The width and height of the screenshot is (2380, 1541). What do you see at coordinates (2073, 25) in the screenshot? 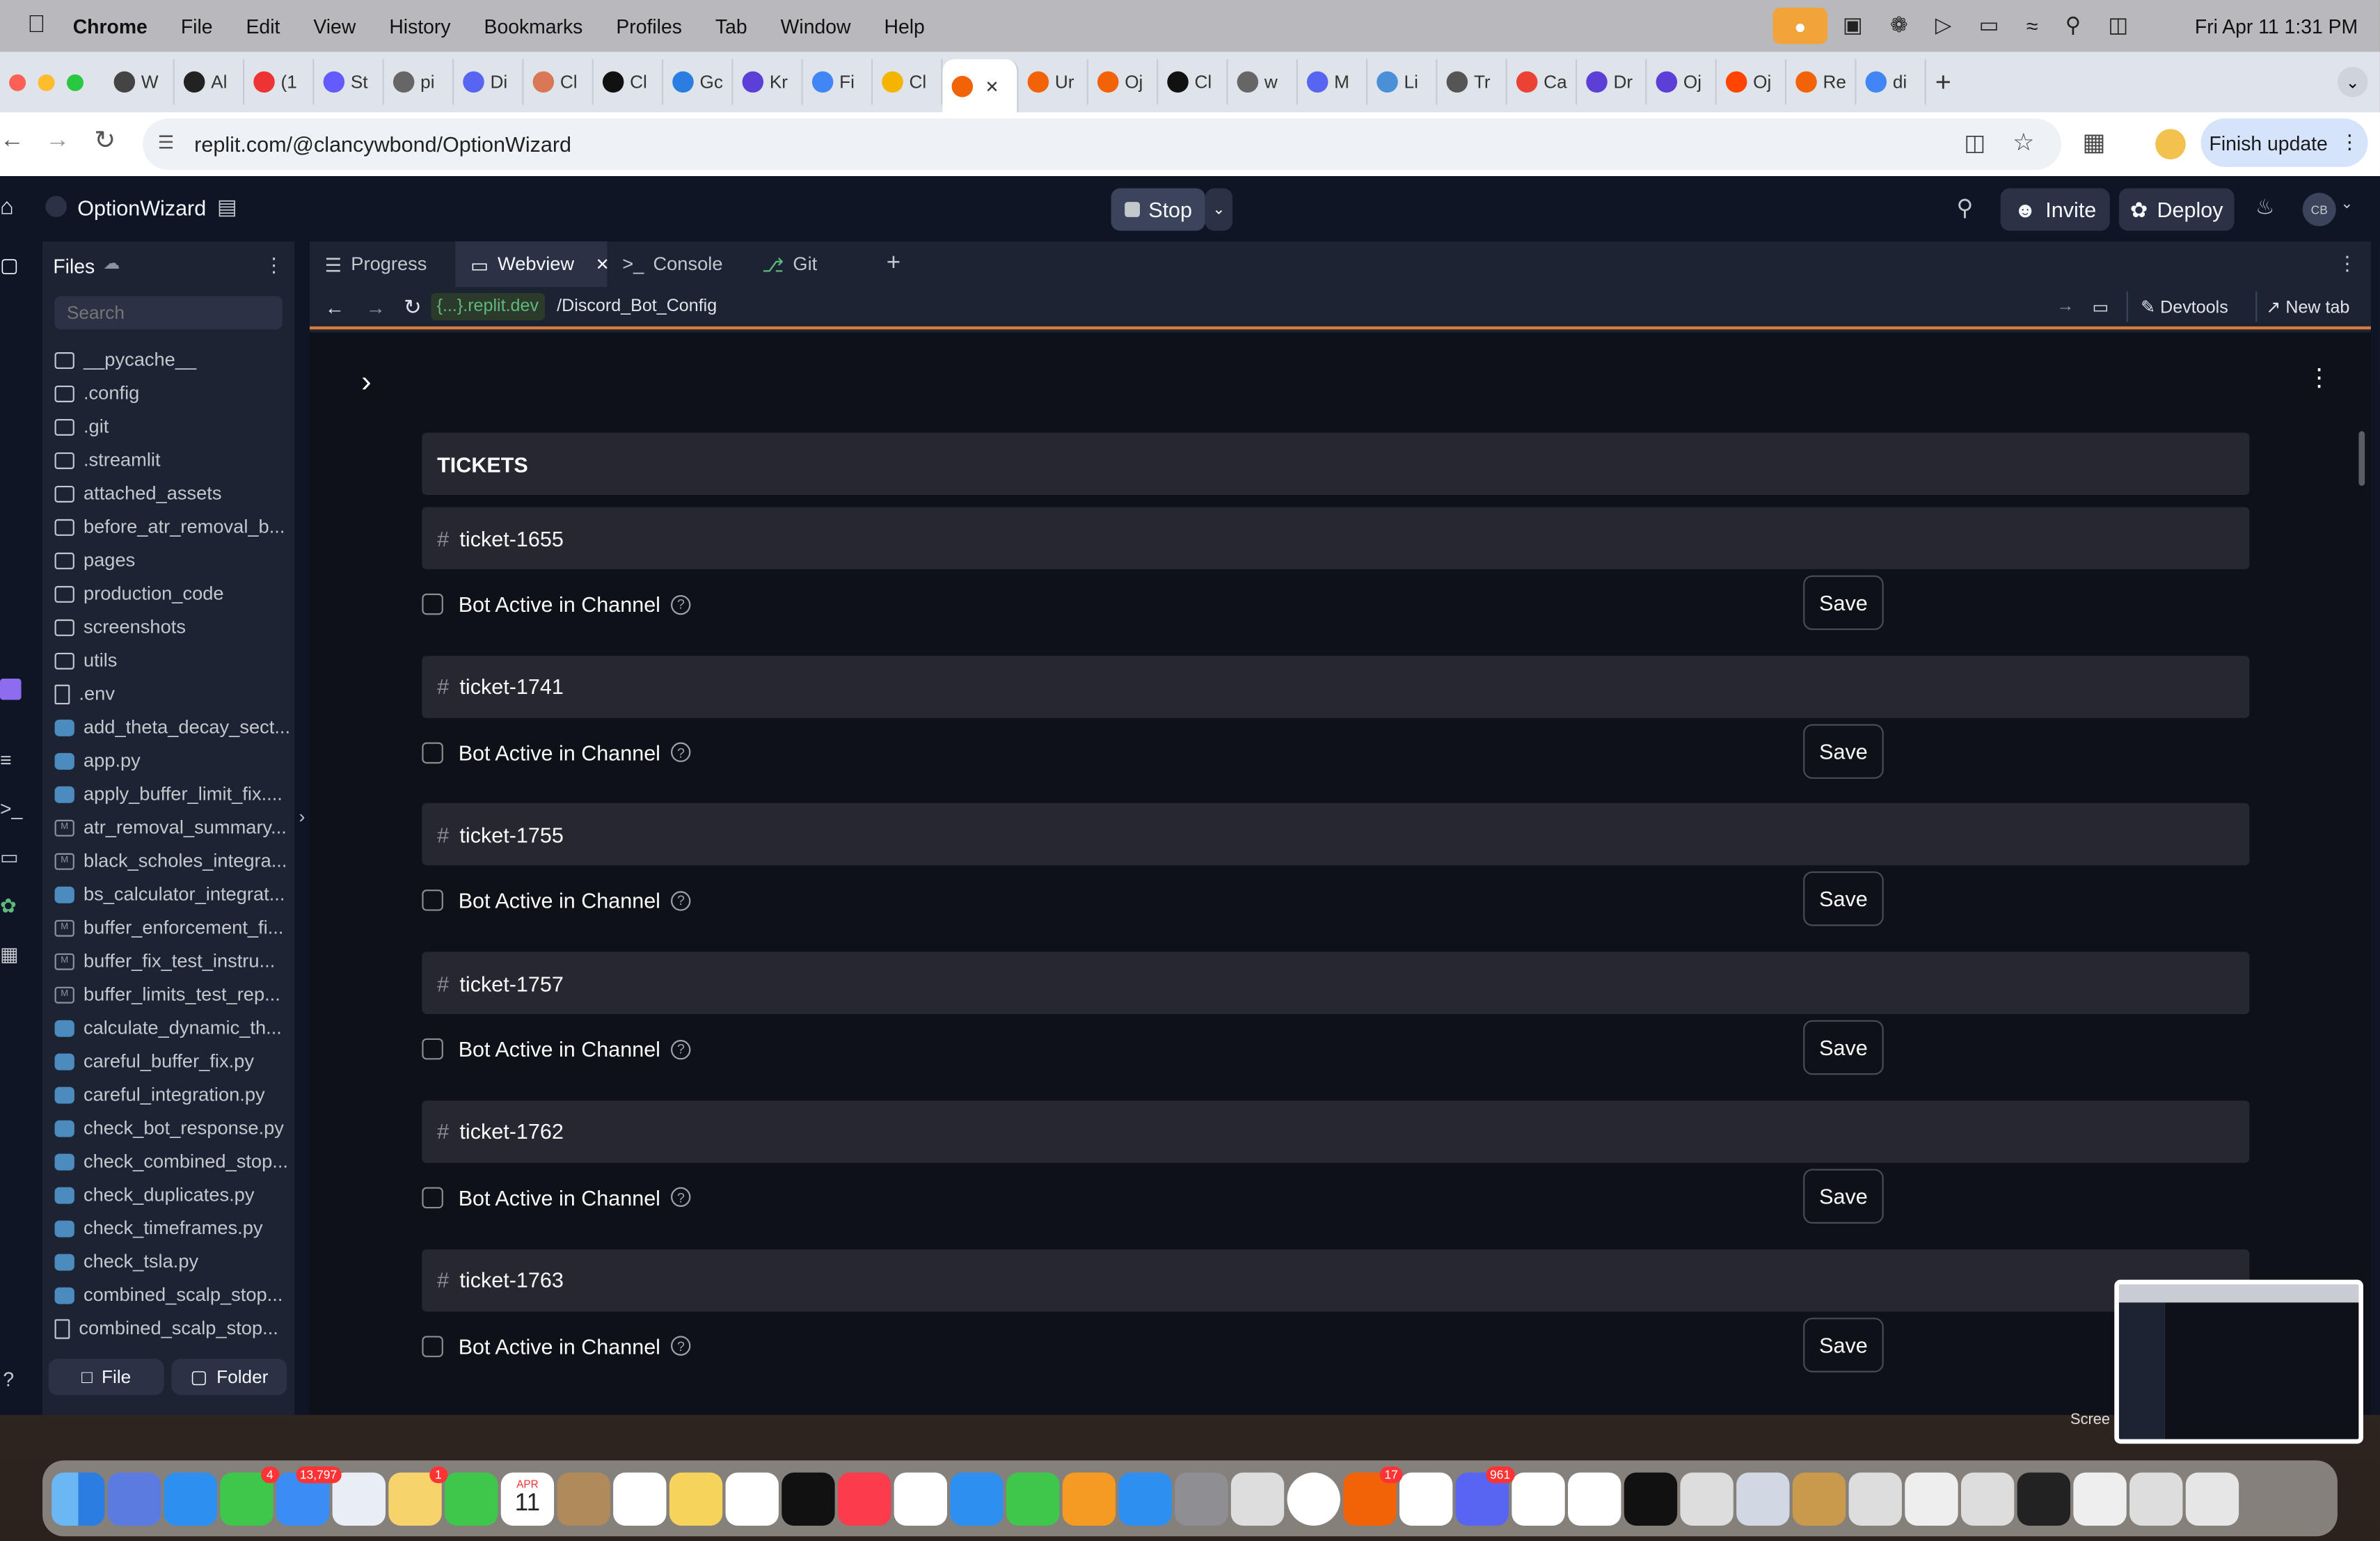
I see `spotlight-search-icon: ⚲` at bounding box center [2073, 25].